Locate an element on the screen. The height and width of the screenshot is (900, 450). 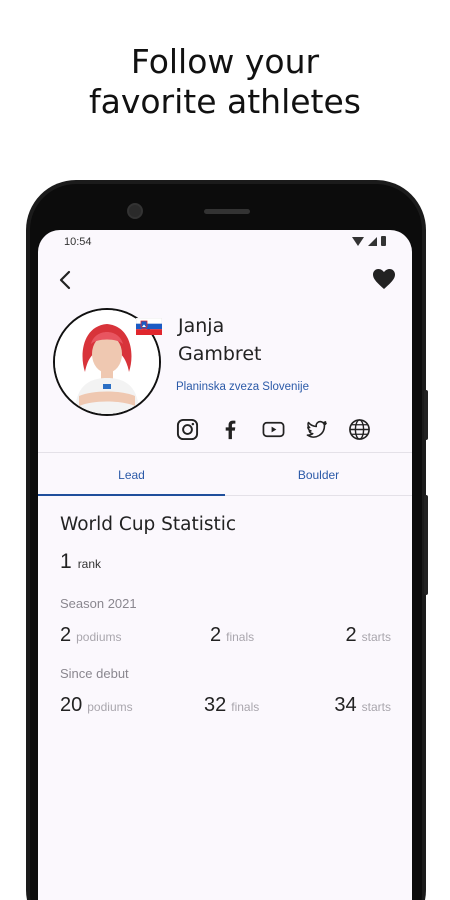
power-button is located at coordinates (426, 415).